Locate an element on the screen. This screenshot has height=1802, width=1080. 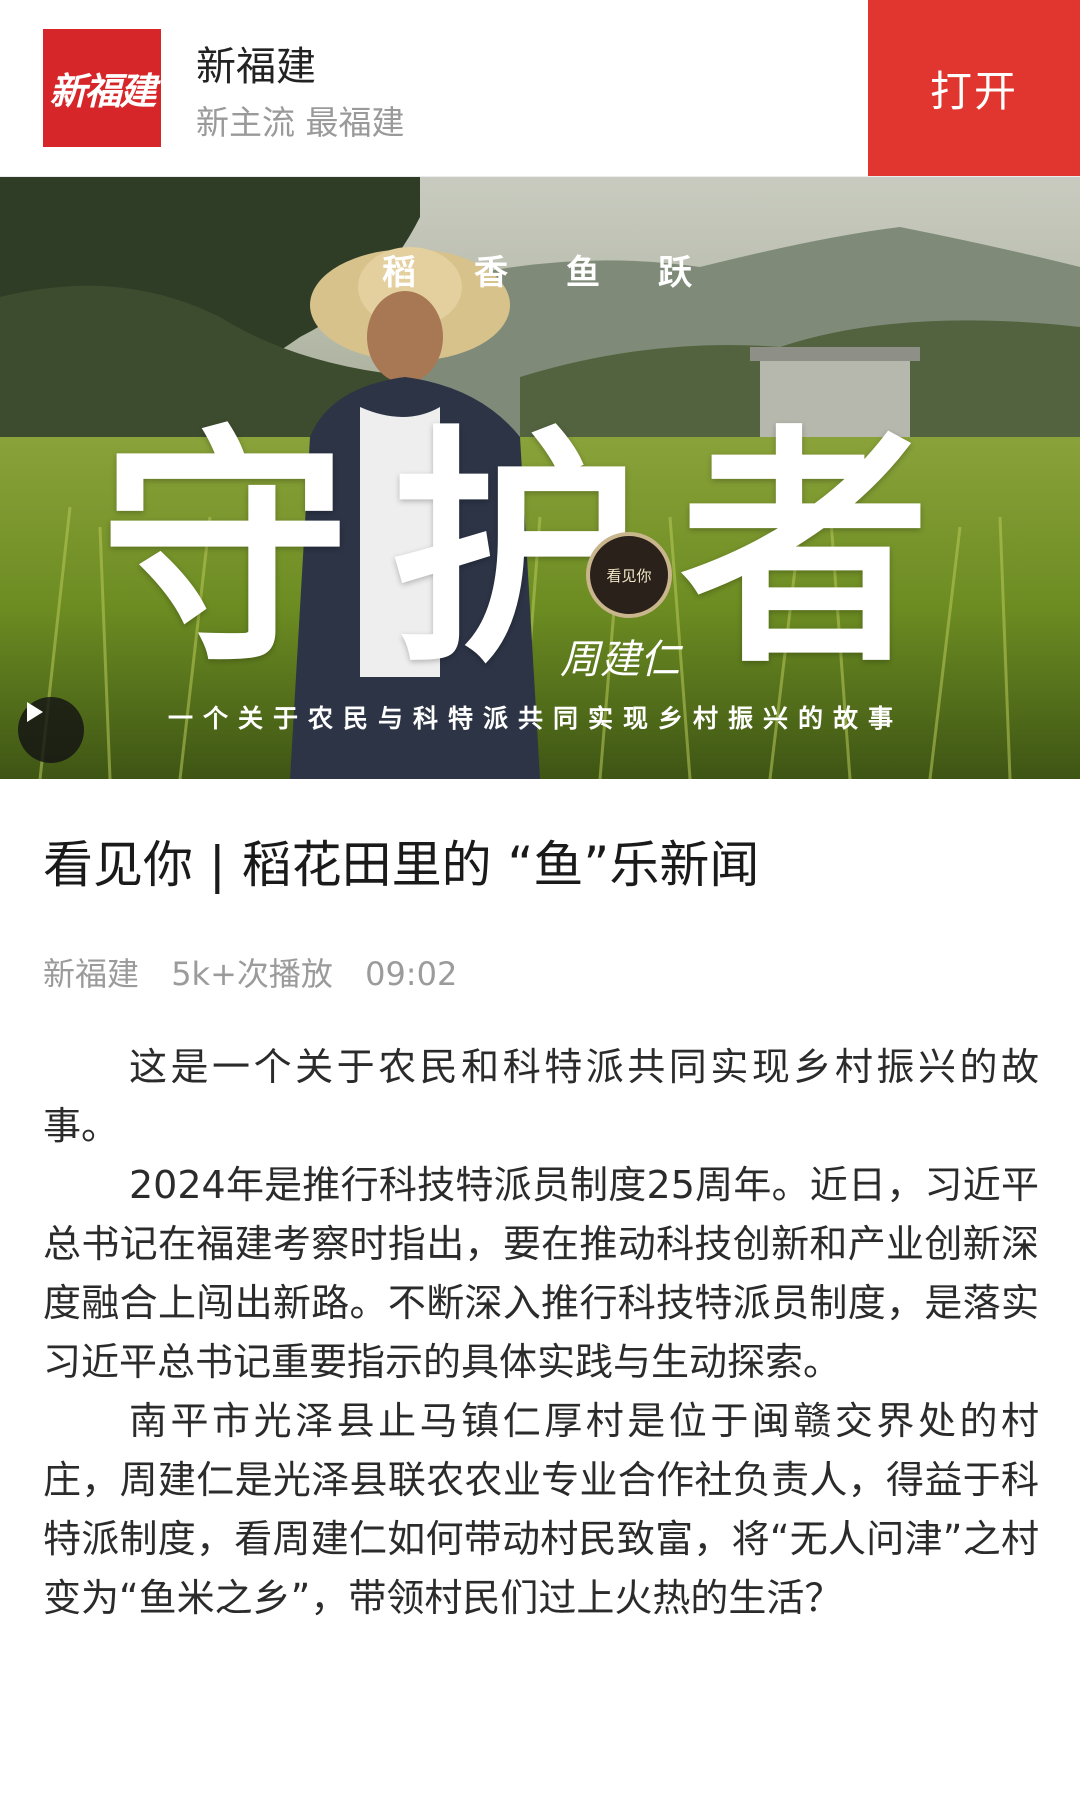
cover-title: 守护者 is located at coordinates (535, 549).